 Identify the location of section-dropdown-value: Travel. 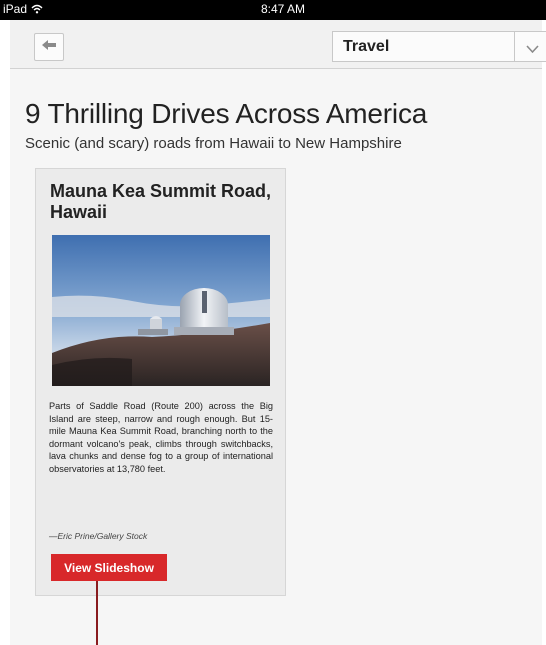
(366, 46).